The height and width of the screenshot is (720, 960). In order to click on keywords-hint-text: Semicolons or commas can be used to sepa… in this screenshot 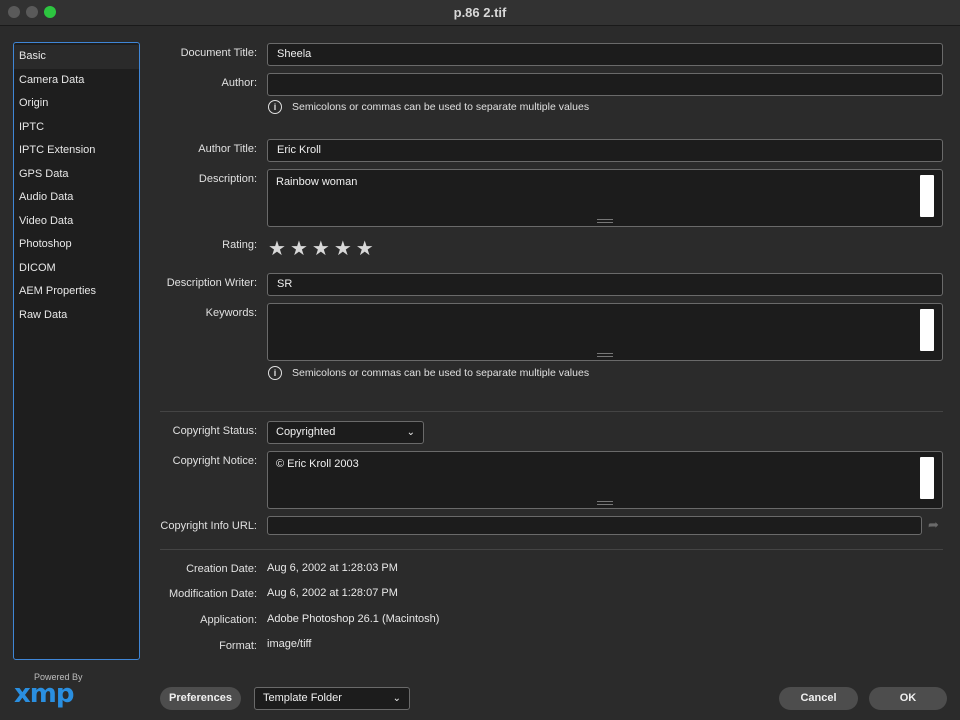, I will do `click(441, 373)`.